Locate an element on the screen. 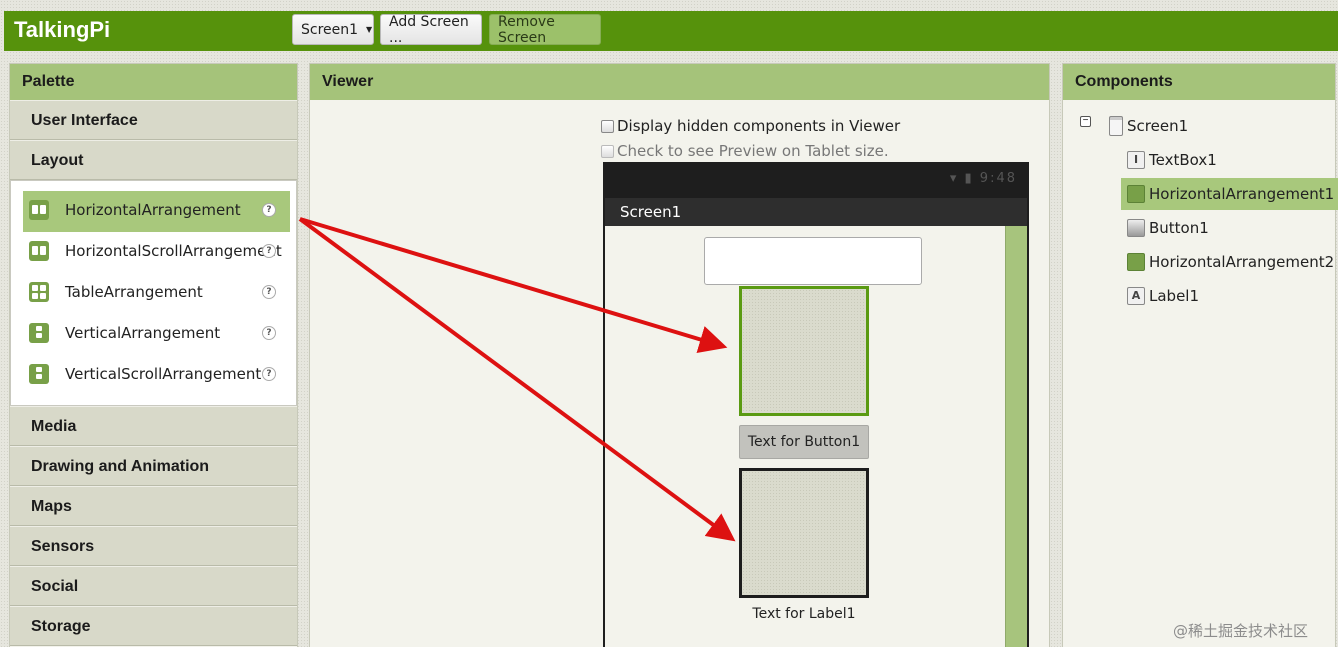 The width and height of the screenshot is (1338, 647). palette-item-table-arrangement: TableArrangement ? is located at coordinates (156, 293).